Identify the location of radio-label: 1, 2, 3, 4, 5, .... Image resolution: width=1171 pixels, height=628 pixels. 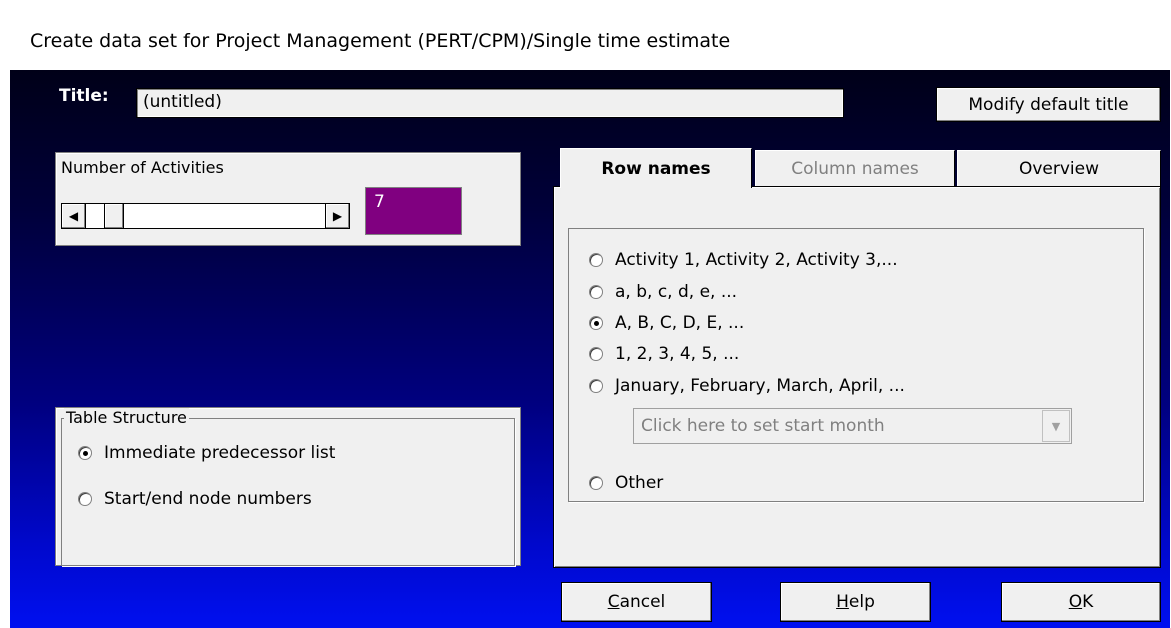
(677, 354).